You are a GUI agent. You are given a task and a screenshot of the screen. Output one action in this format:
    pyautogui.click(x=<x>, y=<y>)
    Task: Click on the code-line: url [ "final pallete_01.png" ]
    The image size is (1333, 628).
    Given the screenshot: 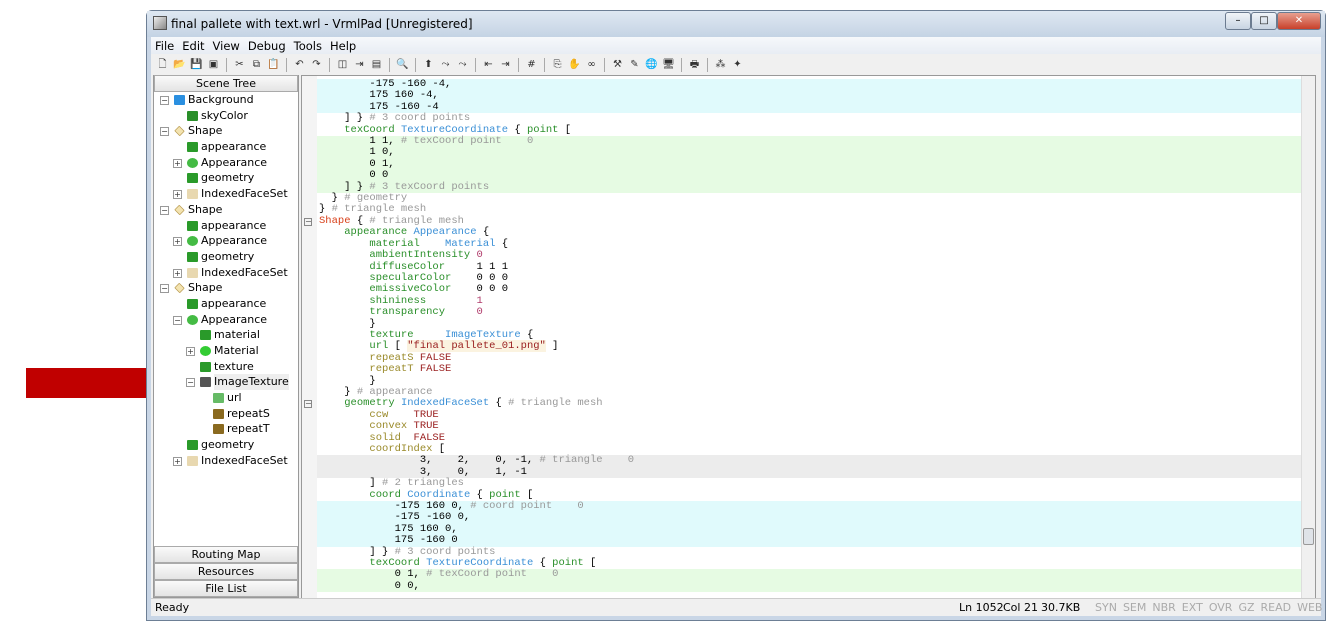 What is the action you would take?
    pyautogui.click(x=809, y=346)
    